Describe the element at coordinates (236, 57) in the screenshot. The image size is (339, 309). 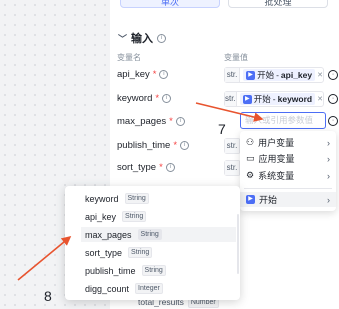
I see `column-header-value: 变量值` at that location.